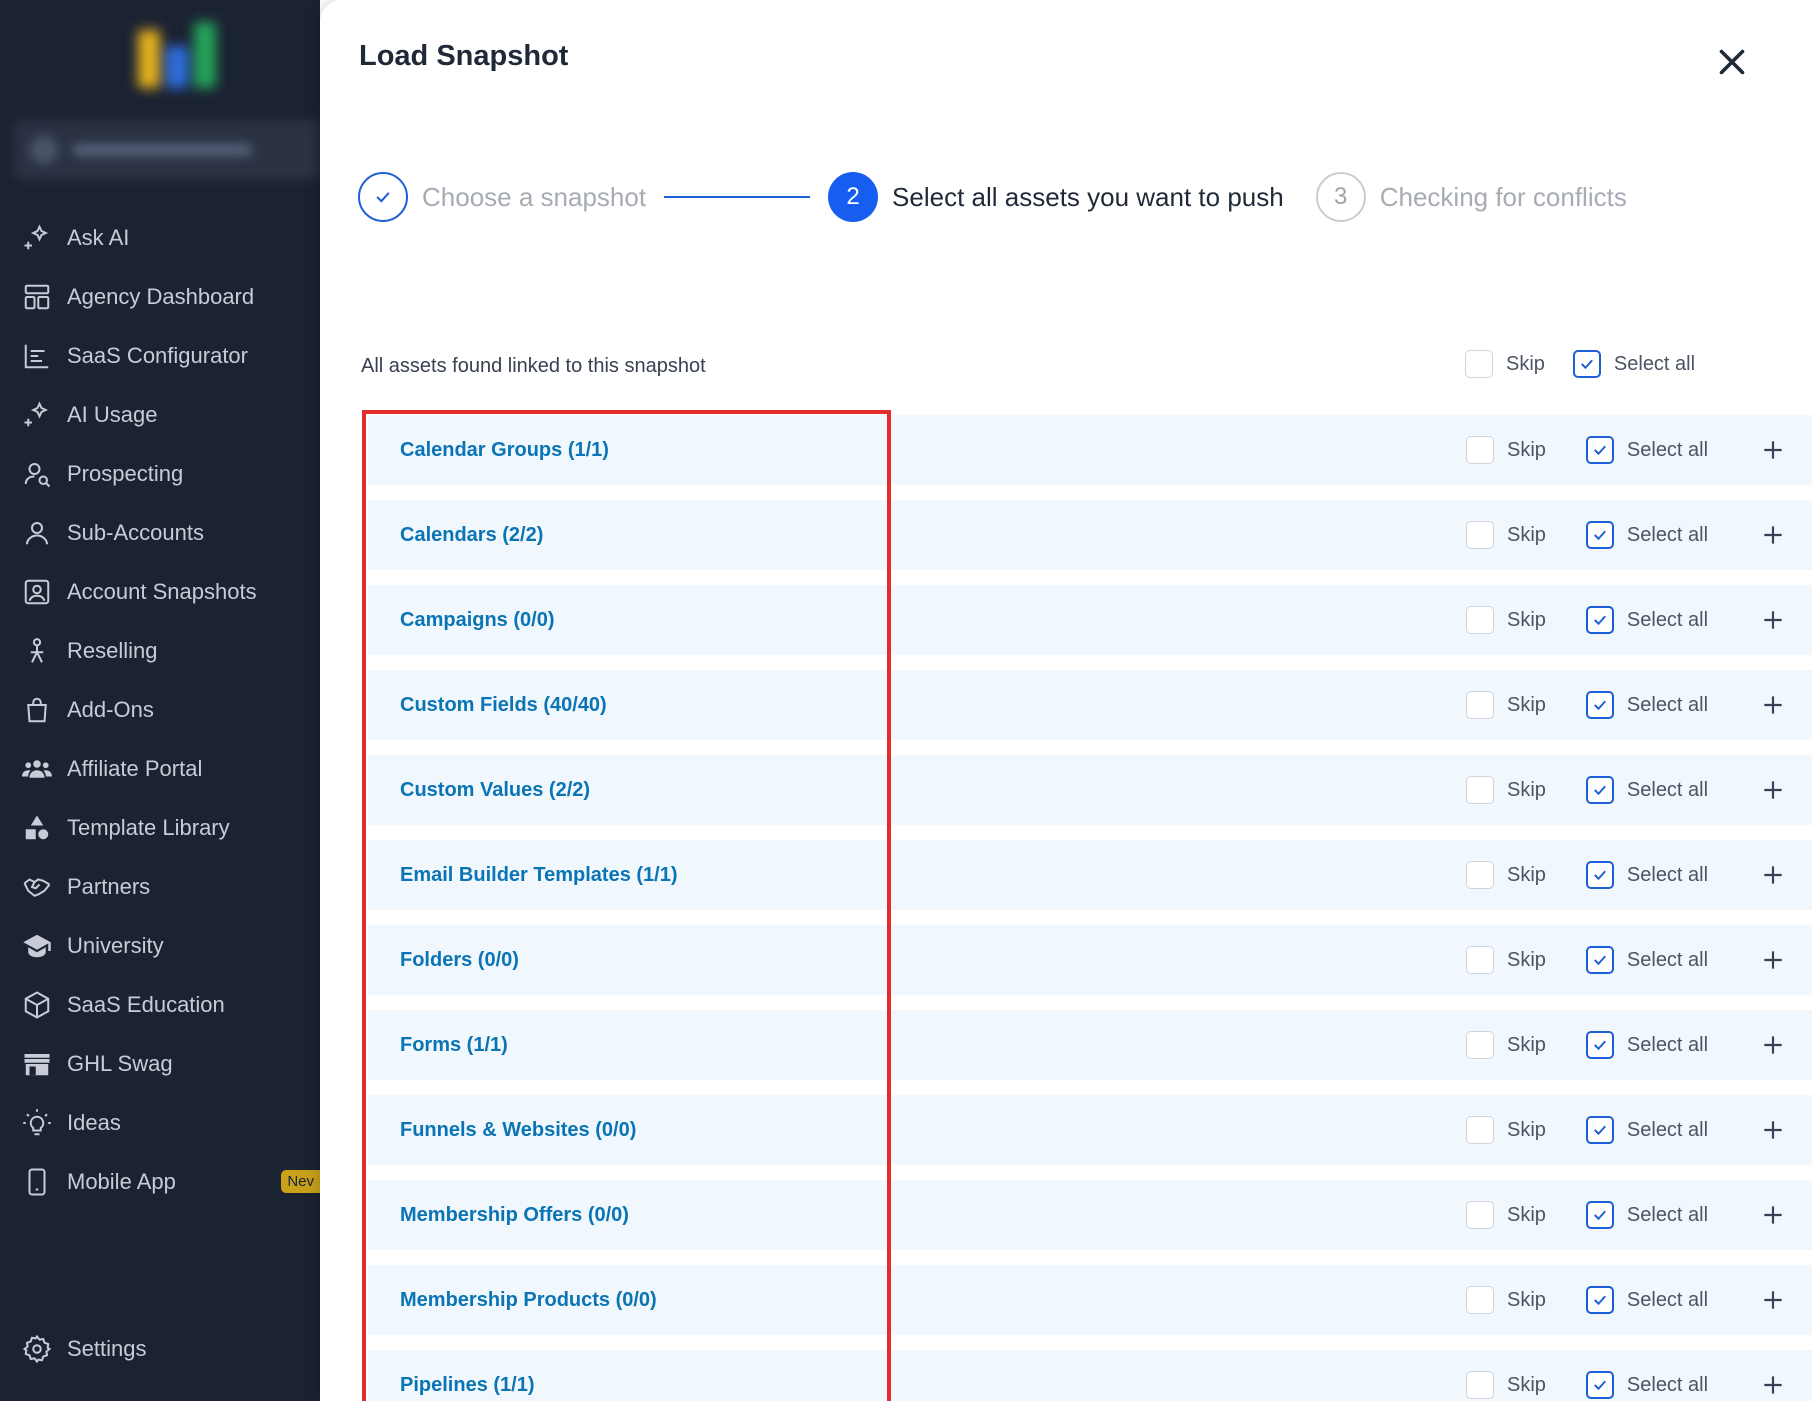 The width and height of the screenshot is (1812, 1401). What do you see at coordinates (167, 150) in the screenshot?
I see `account-switcher` at bounding box center [167, 150].